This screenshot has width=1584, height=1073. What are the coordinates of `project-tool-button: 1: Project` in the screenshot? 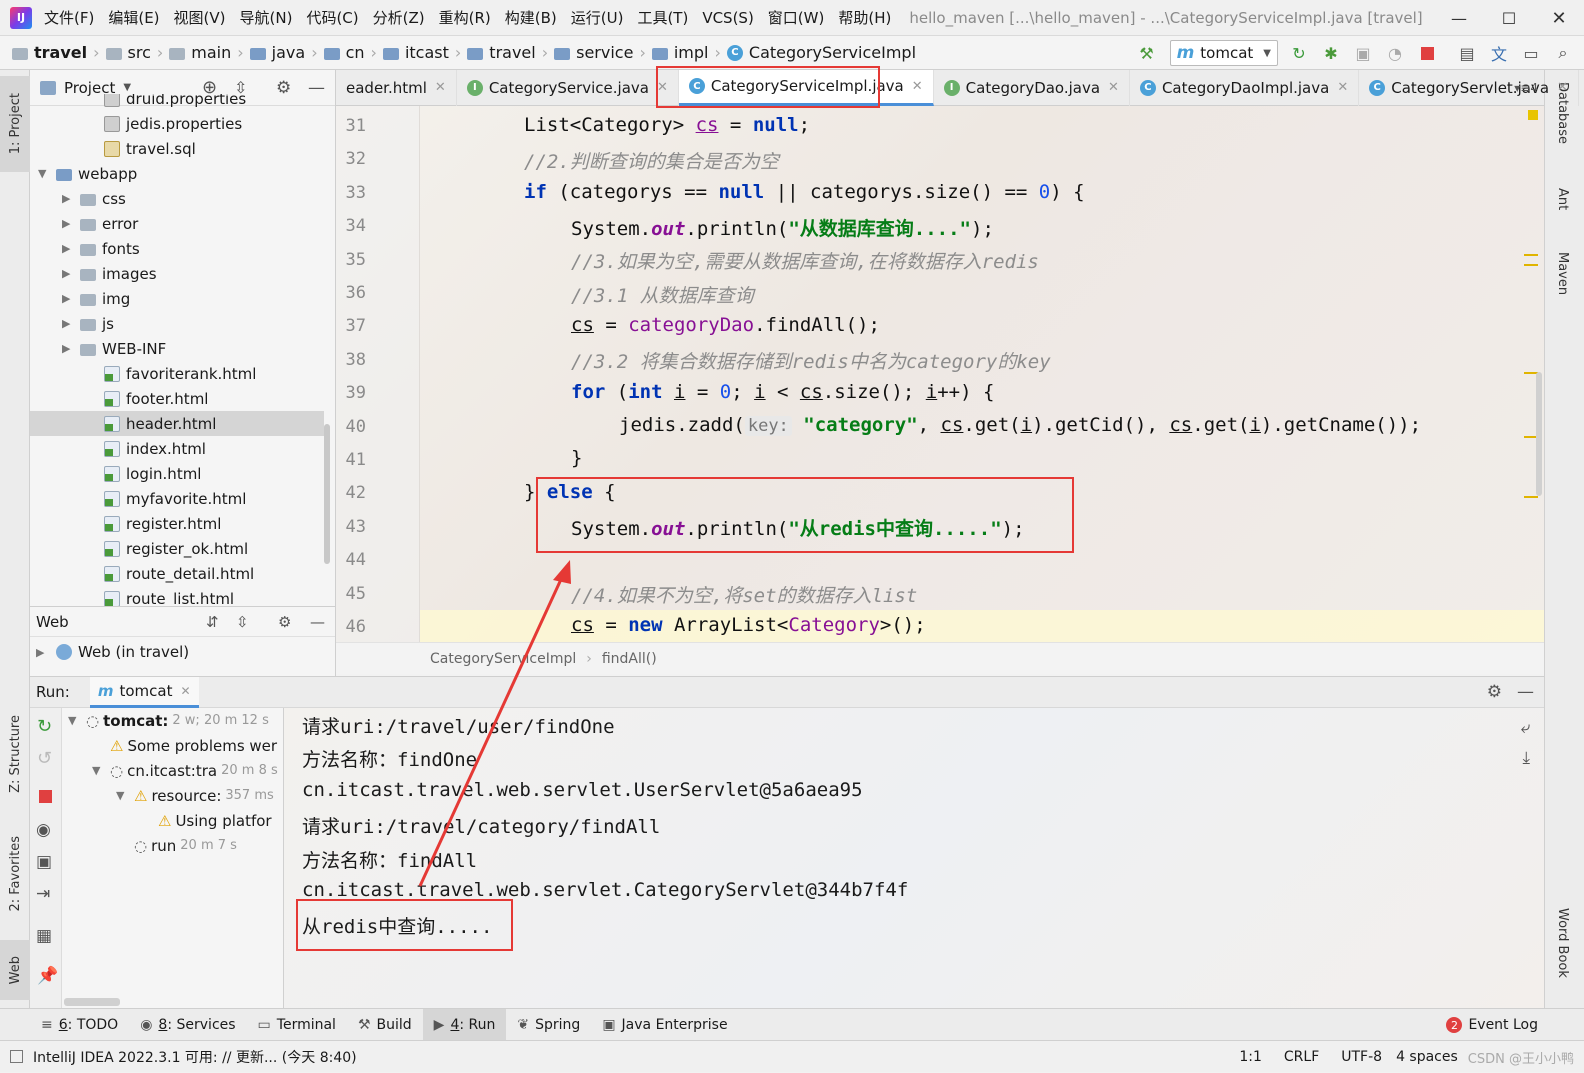 It's located at (15, 124).